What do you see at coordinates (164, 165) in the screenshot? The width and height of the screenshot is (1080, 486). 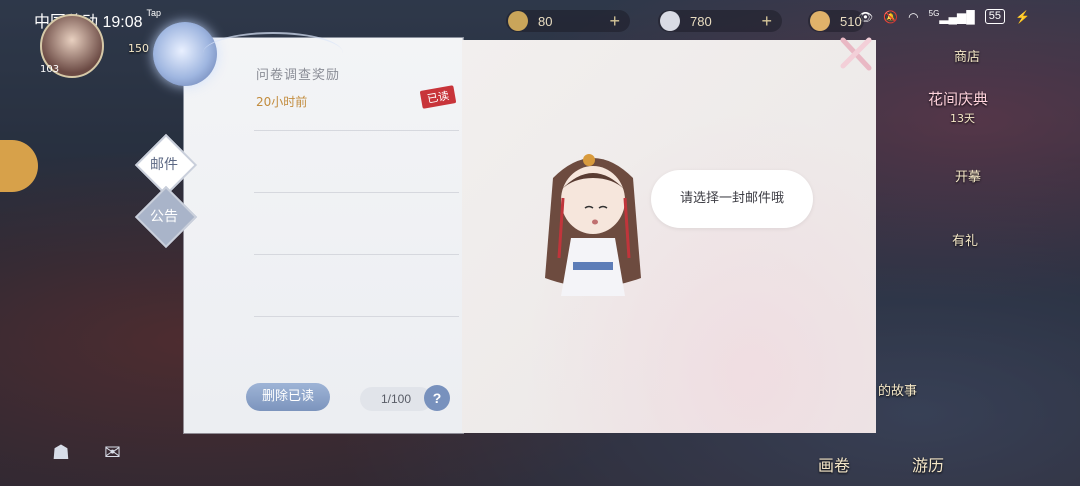 I see `tab-mail-label: 邮件` at bounding box center [164, 165].